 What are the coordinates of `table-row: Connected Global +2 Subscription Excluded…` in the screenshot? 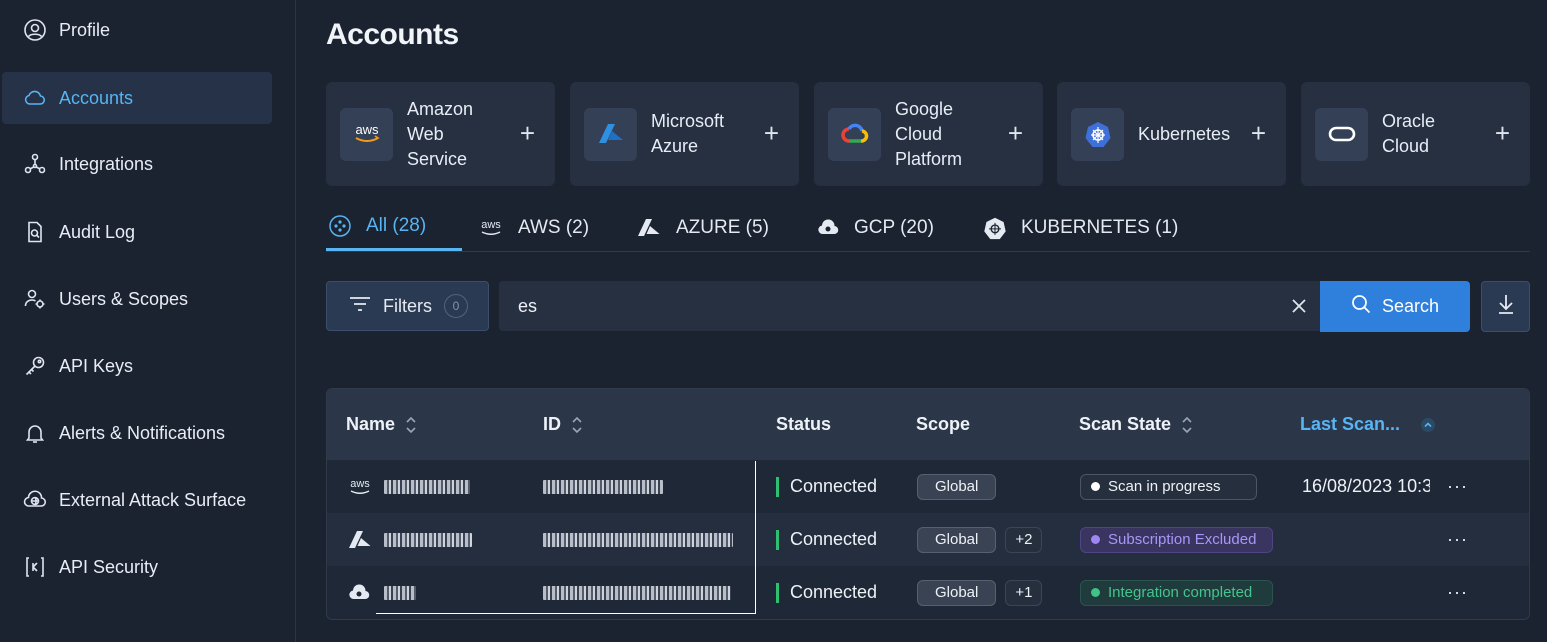 It's located at (928, 539).